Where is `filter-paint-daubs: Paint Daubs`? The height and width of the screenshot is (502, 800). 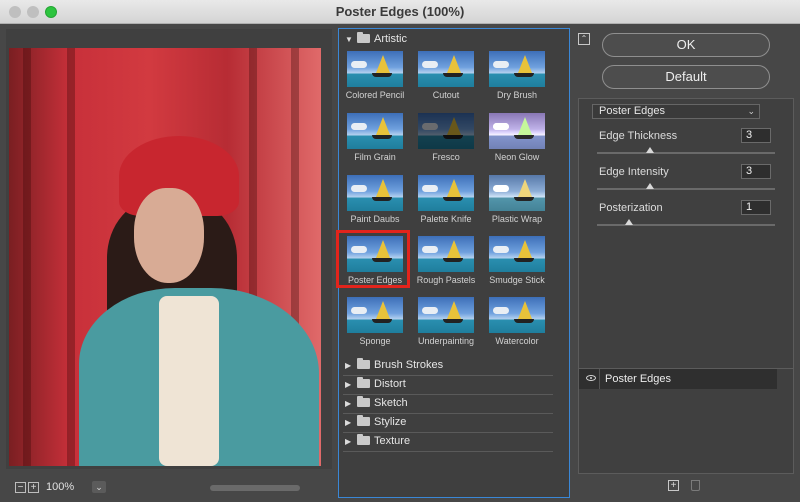 filter-paint-daubs: Paint Daubs is located at coordinates (375, 204).